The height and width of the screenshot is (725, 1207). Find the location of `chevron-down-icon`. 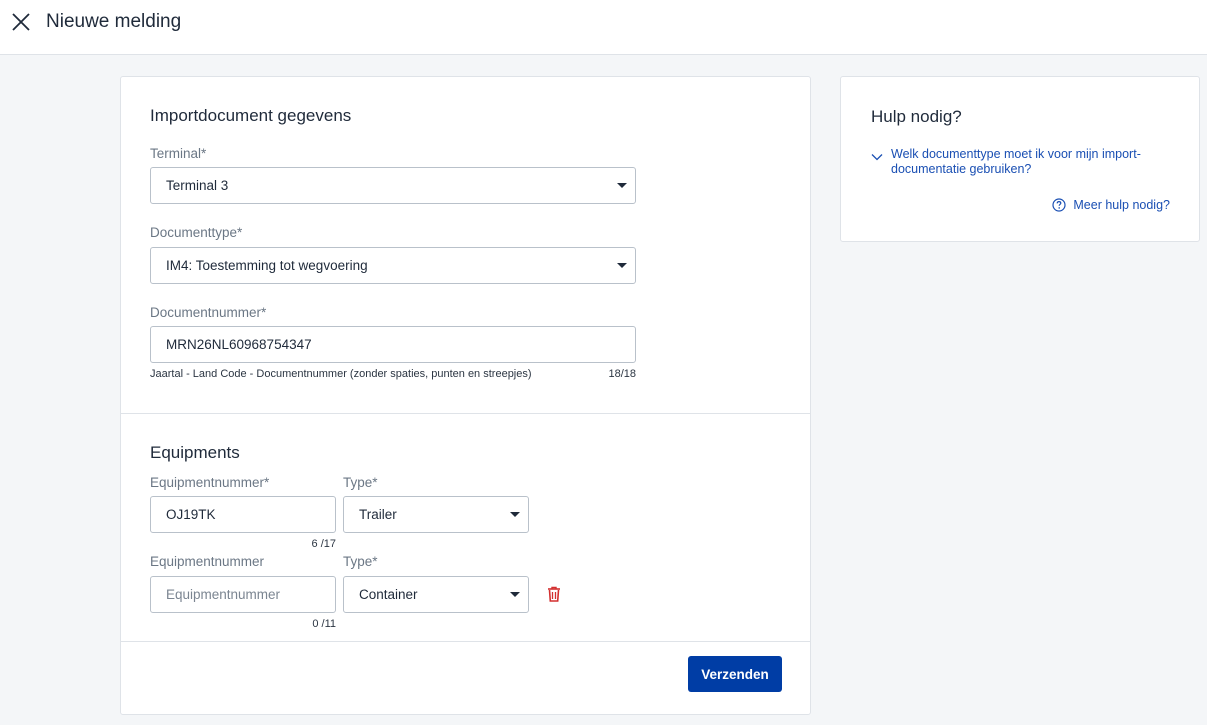

chevron-down-icon is located at coordinates (877, 157).